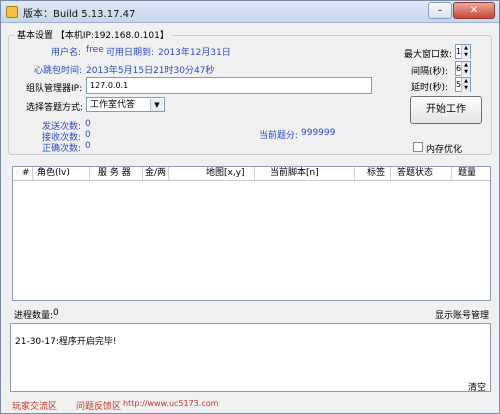 This screenshot has width=500, height=414. I want to click on delay-label: 延时(秒):, so click(430, 88).